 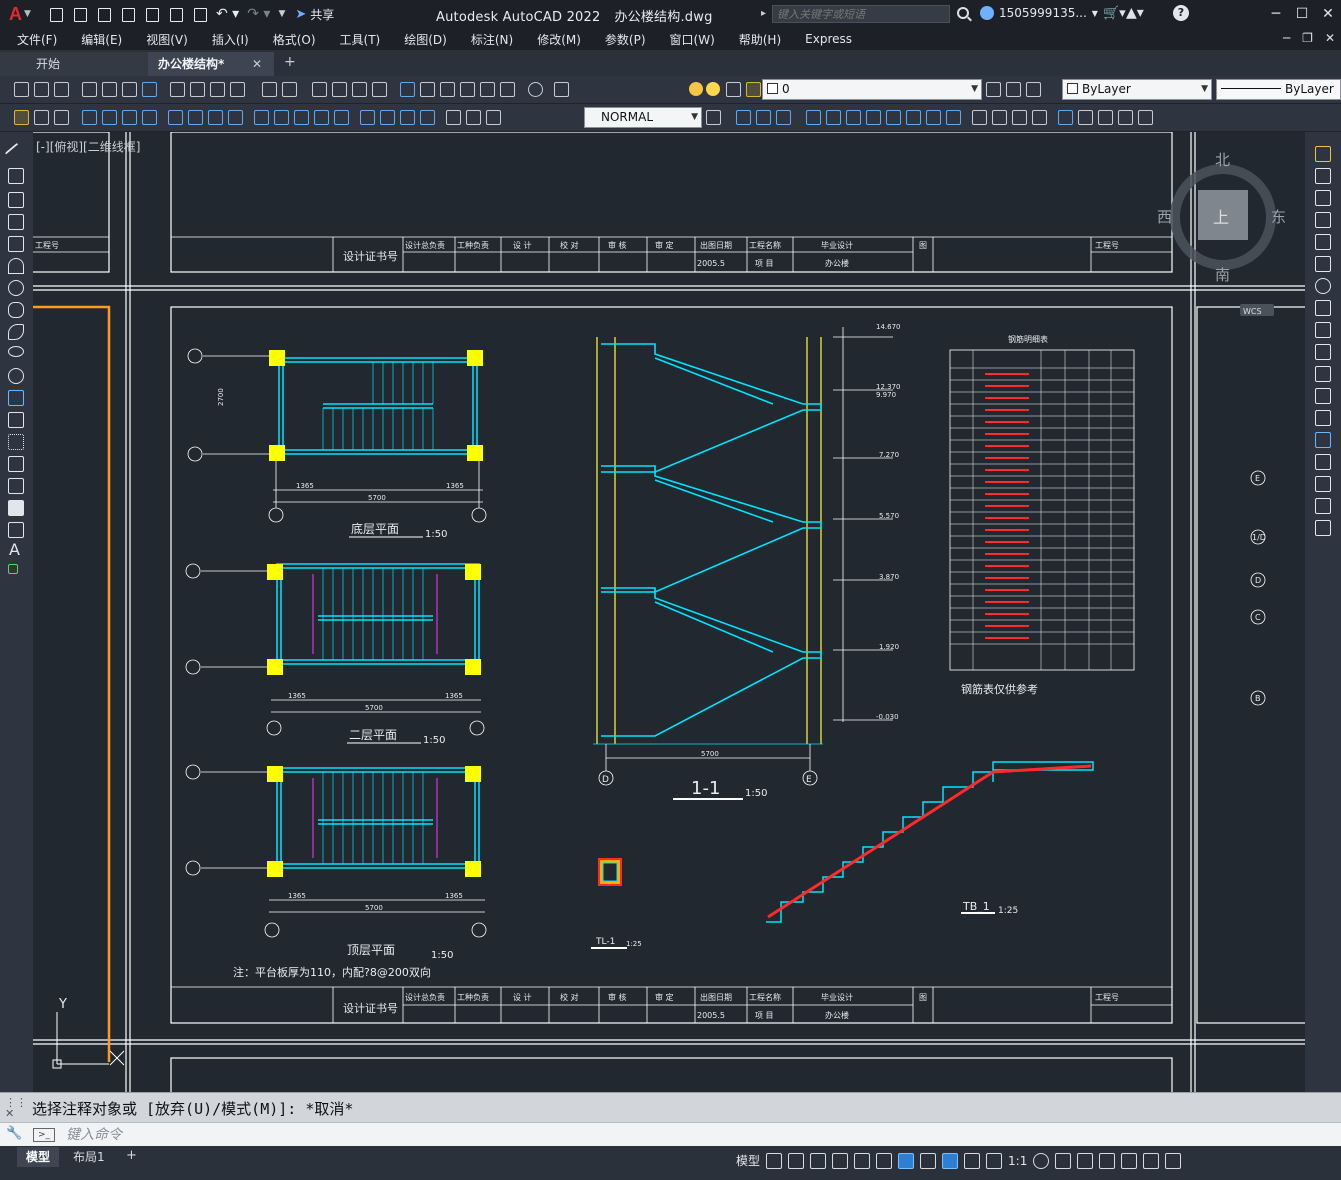 I want to click on viewport-controls: [-][俯视][二维线框], so click(x=88, y=146).